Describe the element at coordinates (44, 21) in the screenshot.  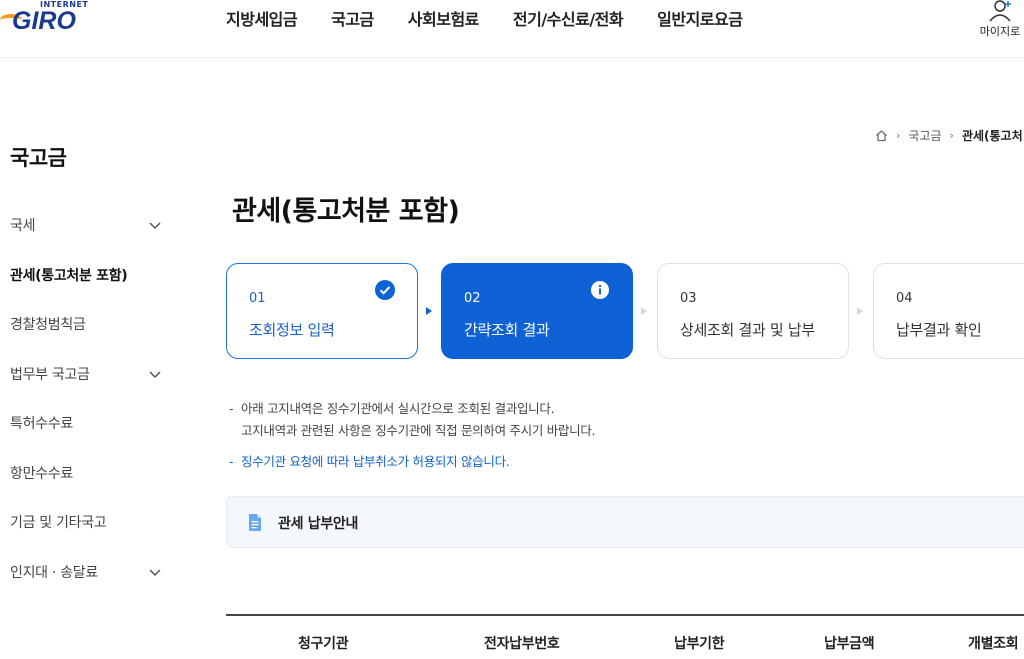
I see `logo-text: GIRO` at that location.